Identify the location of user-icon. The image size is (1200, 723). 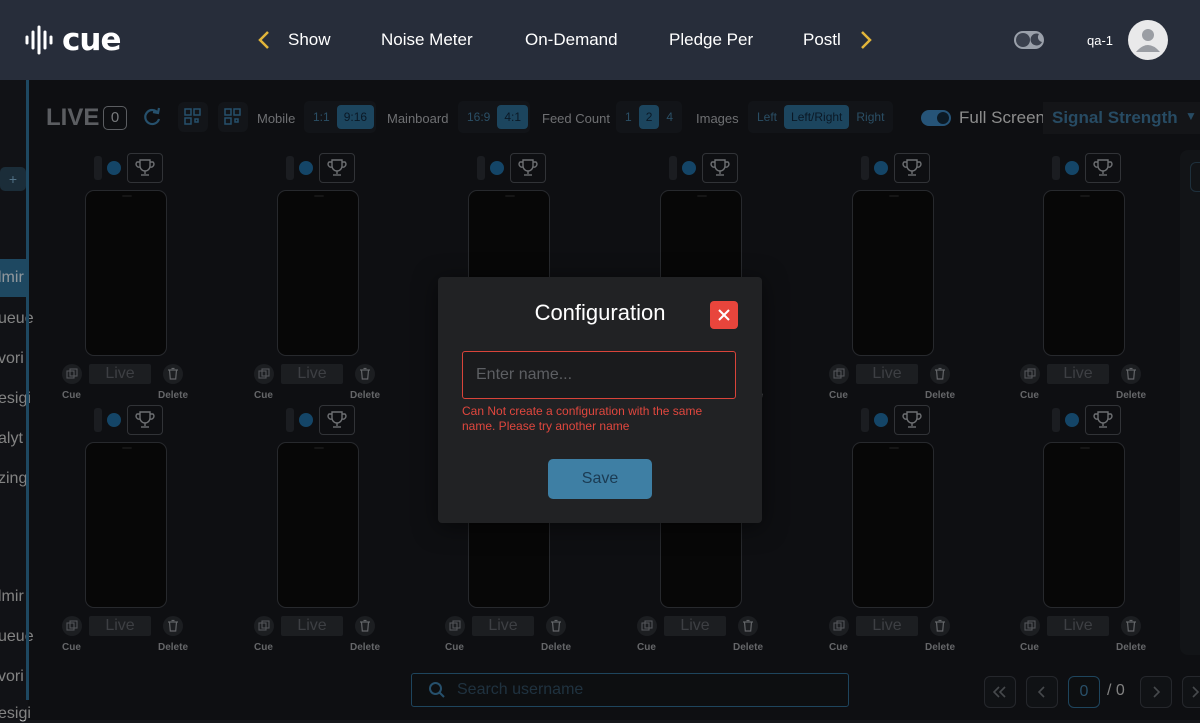
(1148, 40).